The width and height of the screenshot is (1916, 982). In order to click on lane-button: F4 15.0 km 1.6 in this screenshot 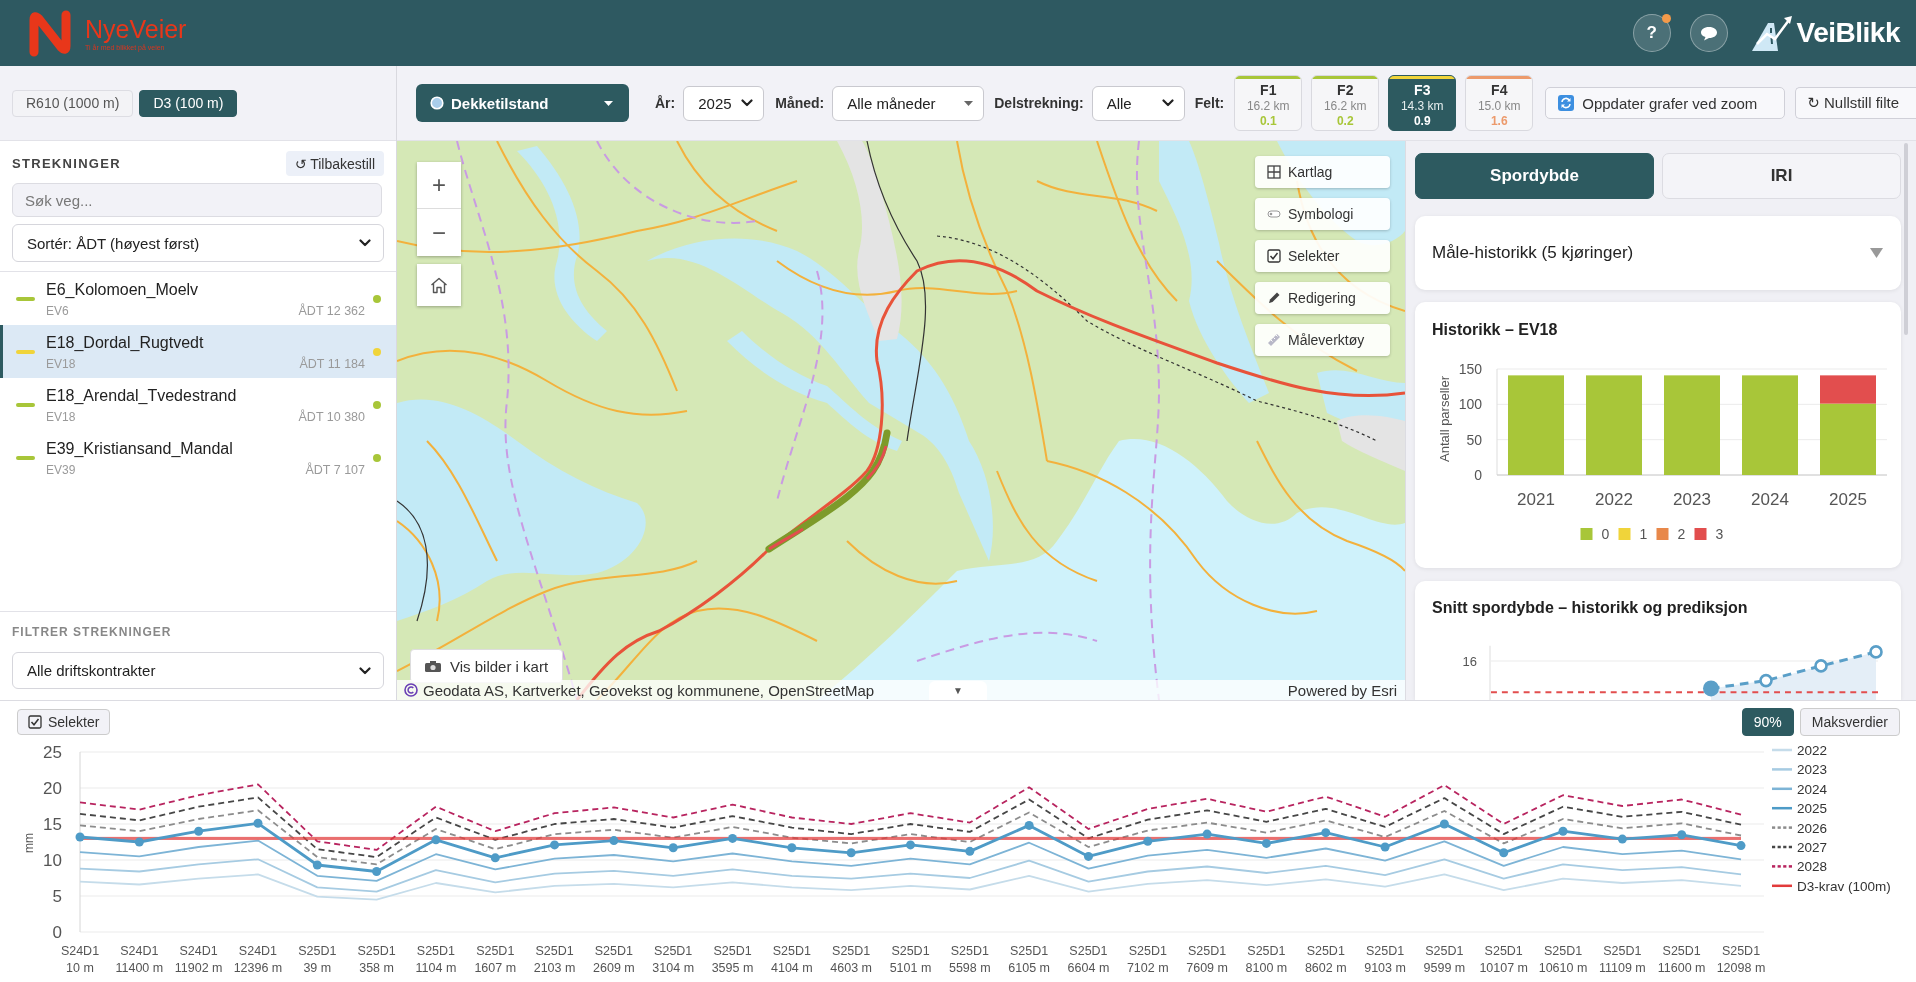, I will do `click(1499, 103)`.